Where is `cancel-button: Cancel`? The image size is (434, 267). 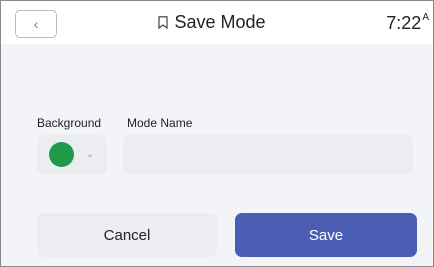
cancel-button: Cancel is located at coordinates (127, 235).